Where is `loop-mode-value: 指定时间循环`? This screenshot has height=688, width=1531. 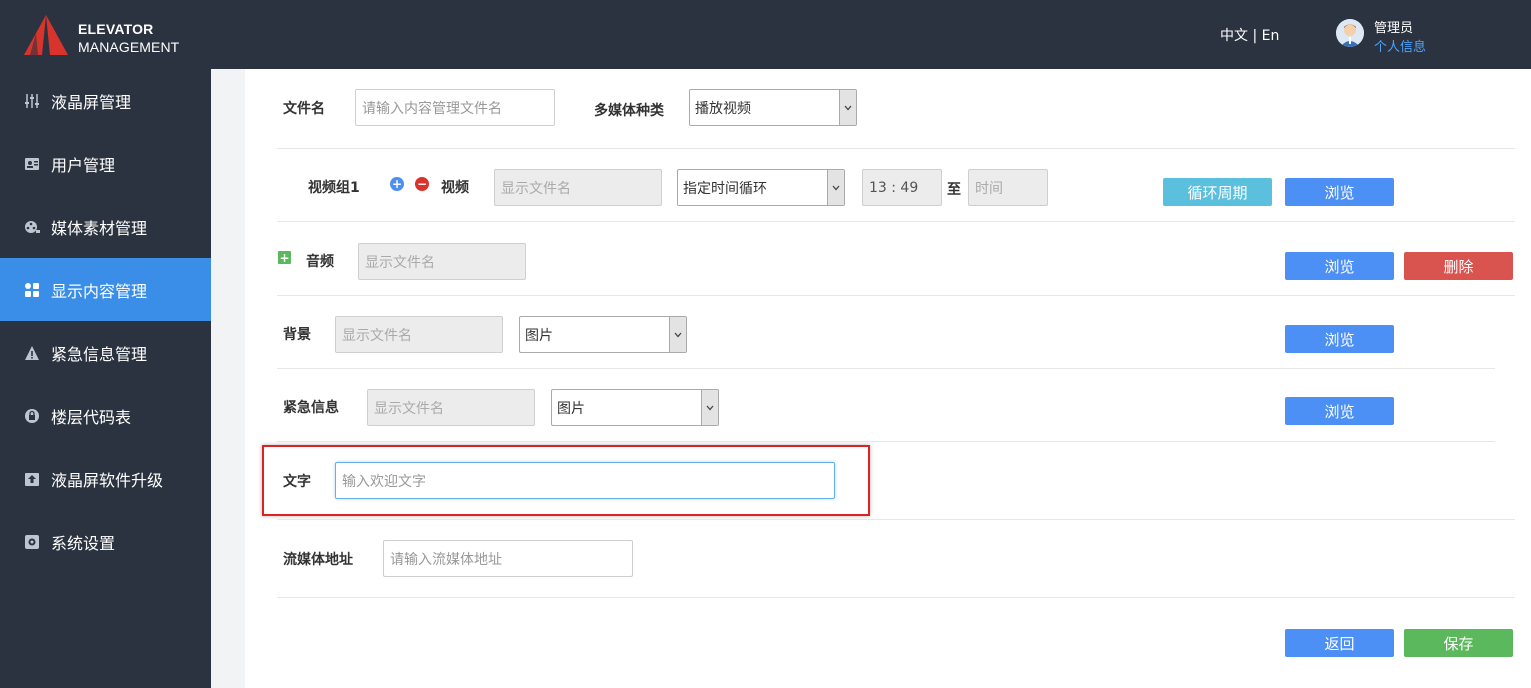 loop-mode-value: 指定时间循环 is located at coordinates (725, 188).